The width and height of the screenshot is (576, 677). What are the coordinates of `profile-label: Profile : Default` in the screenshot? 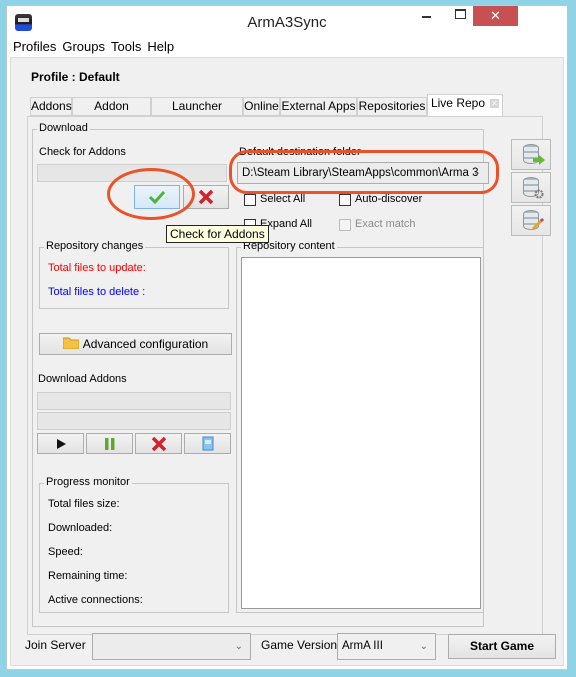 It's located at (75, 77).